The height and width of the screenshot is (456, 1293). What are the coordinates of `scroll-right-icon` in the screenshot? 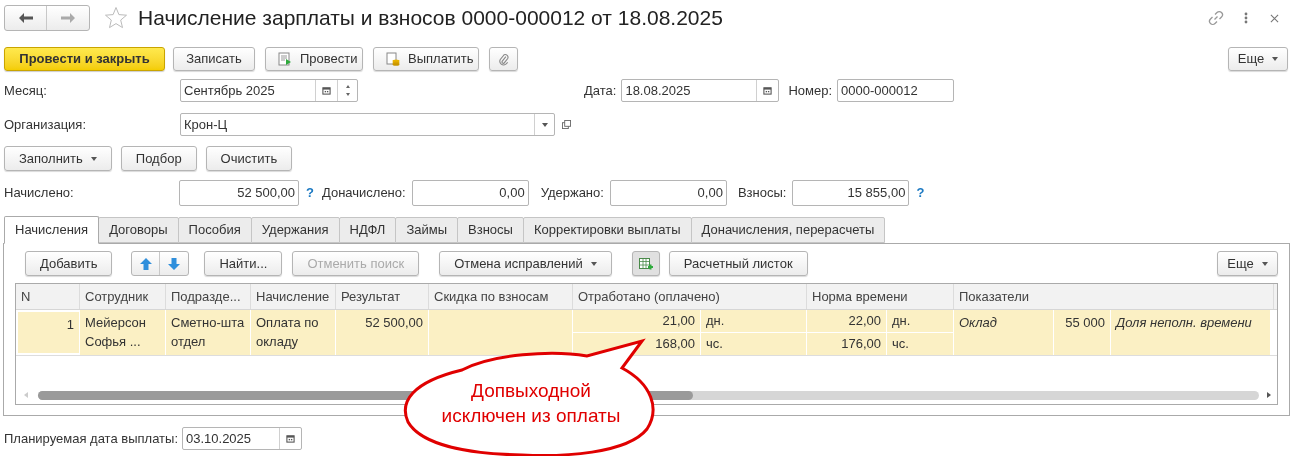 It's located at (1269, 395).